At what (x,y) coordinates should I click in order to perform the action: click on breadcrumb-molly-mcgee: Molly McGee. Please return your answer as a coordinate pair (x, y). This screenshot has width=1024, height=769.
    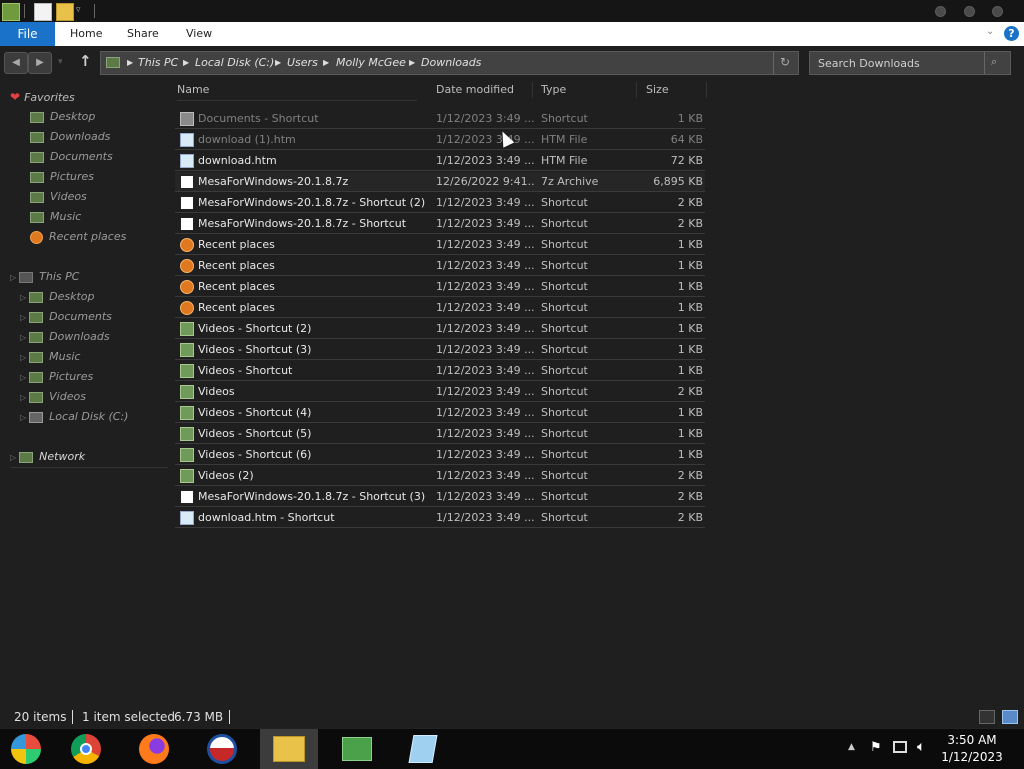
    Looking at the image, I should click on (371, 63).